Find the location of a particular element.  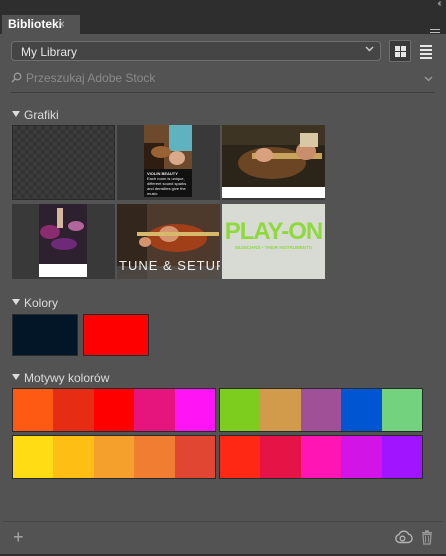

creative-cloud-icon is located at coordinates (404, 537).